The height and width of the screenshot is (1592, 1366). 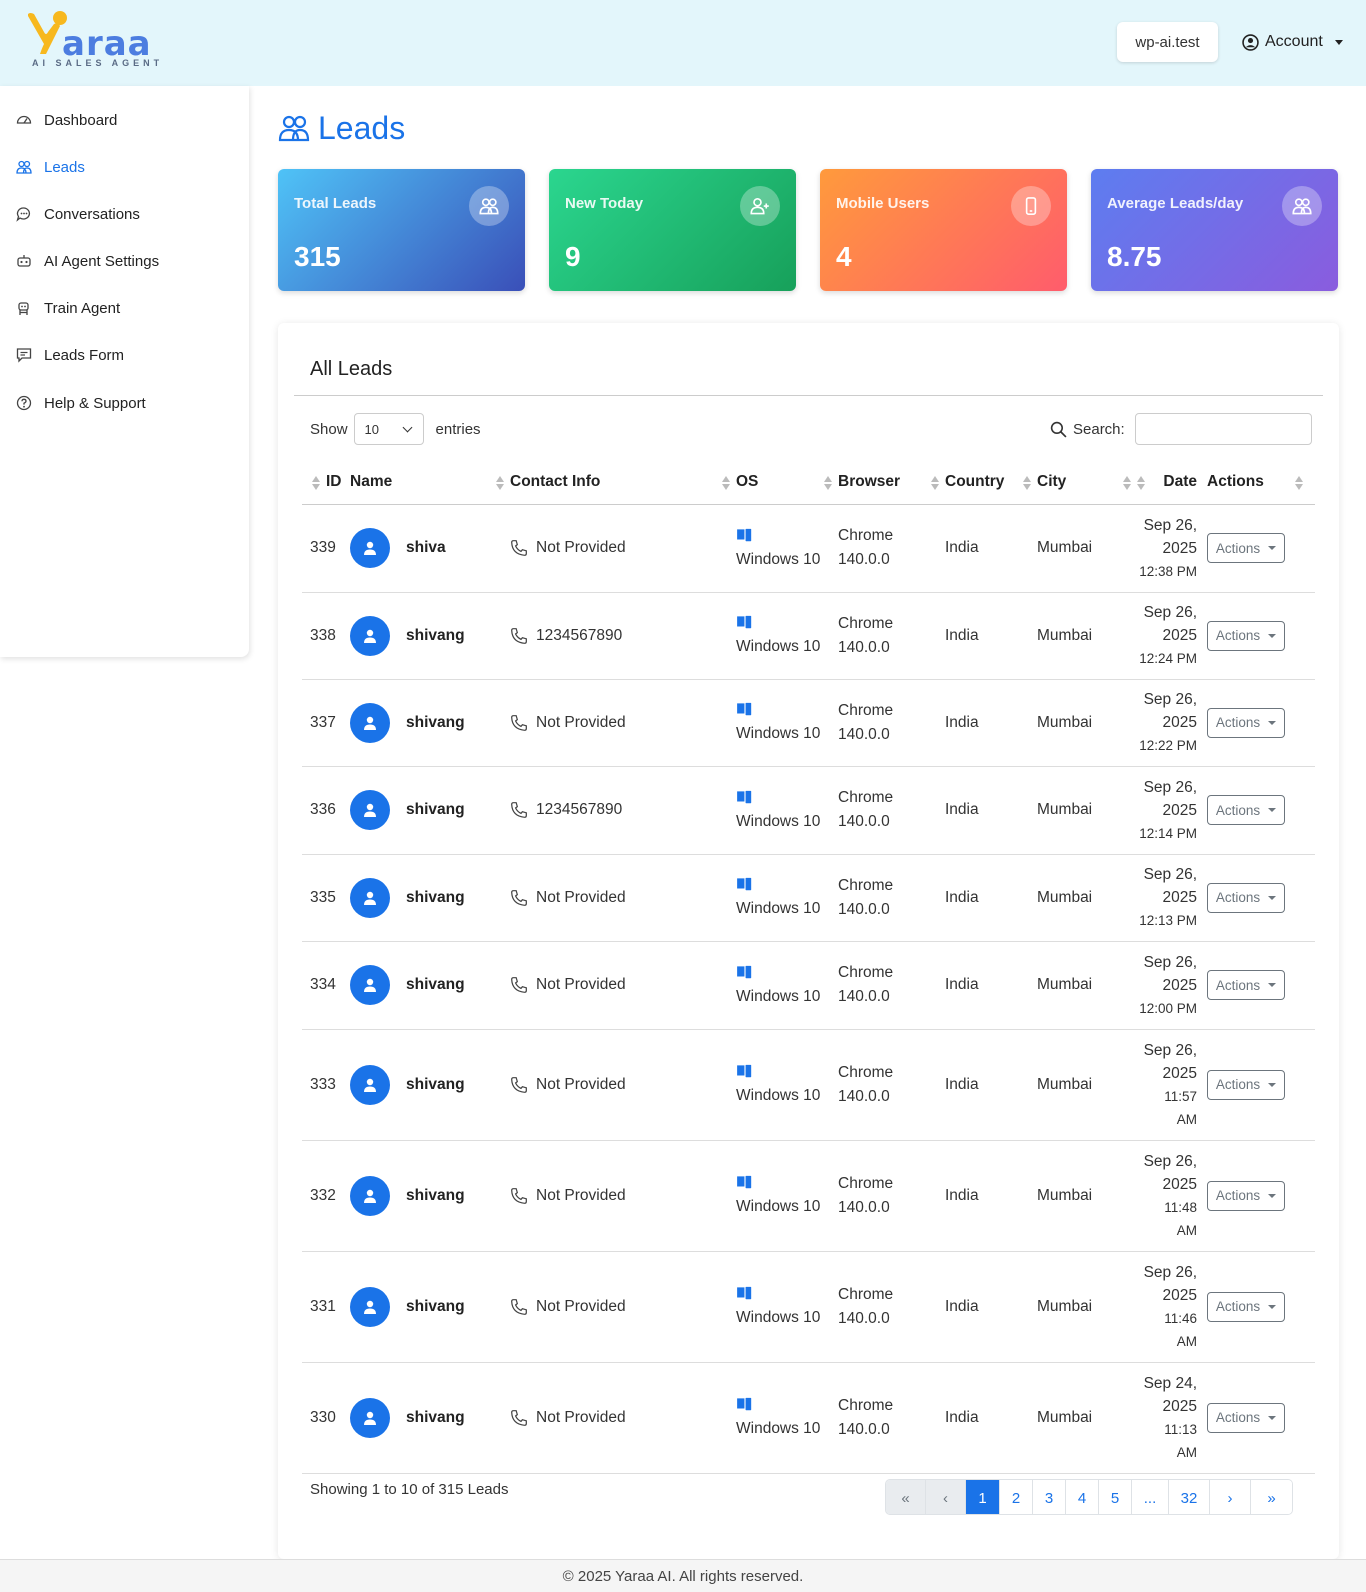 What do you see at coordinates (1082, 1497) in the screenshot?
I see `page-link: 4` at bounding box center [1082, 1497].